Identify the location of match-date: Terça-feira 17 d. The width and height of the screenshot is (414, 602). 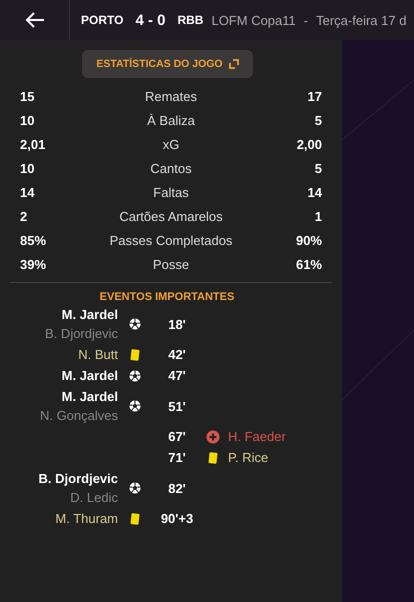
(361, 20).